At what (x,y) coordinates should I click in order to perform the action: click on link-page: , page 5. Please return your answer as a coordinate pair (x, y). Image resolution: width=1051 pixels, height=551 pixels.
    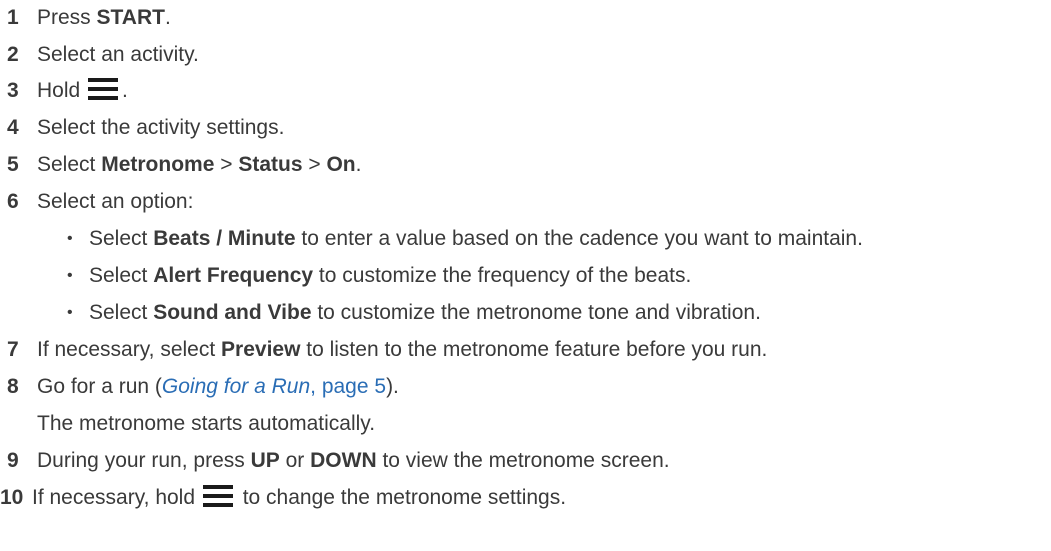
    Looking at the image, I should click on (348, 386).